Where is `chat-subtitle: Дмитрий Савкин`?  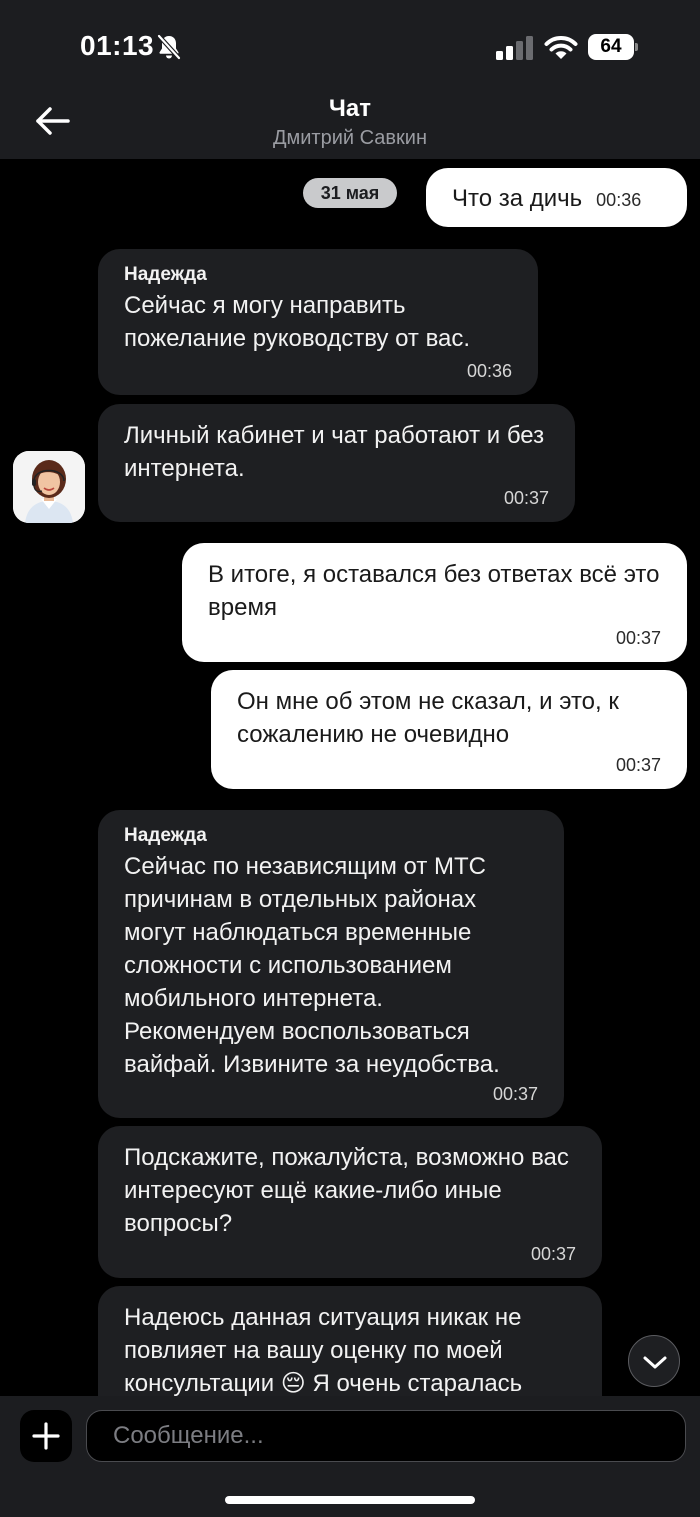
chat-subtitle: Дмитрий Савкин is located at coordinates (350, 138).